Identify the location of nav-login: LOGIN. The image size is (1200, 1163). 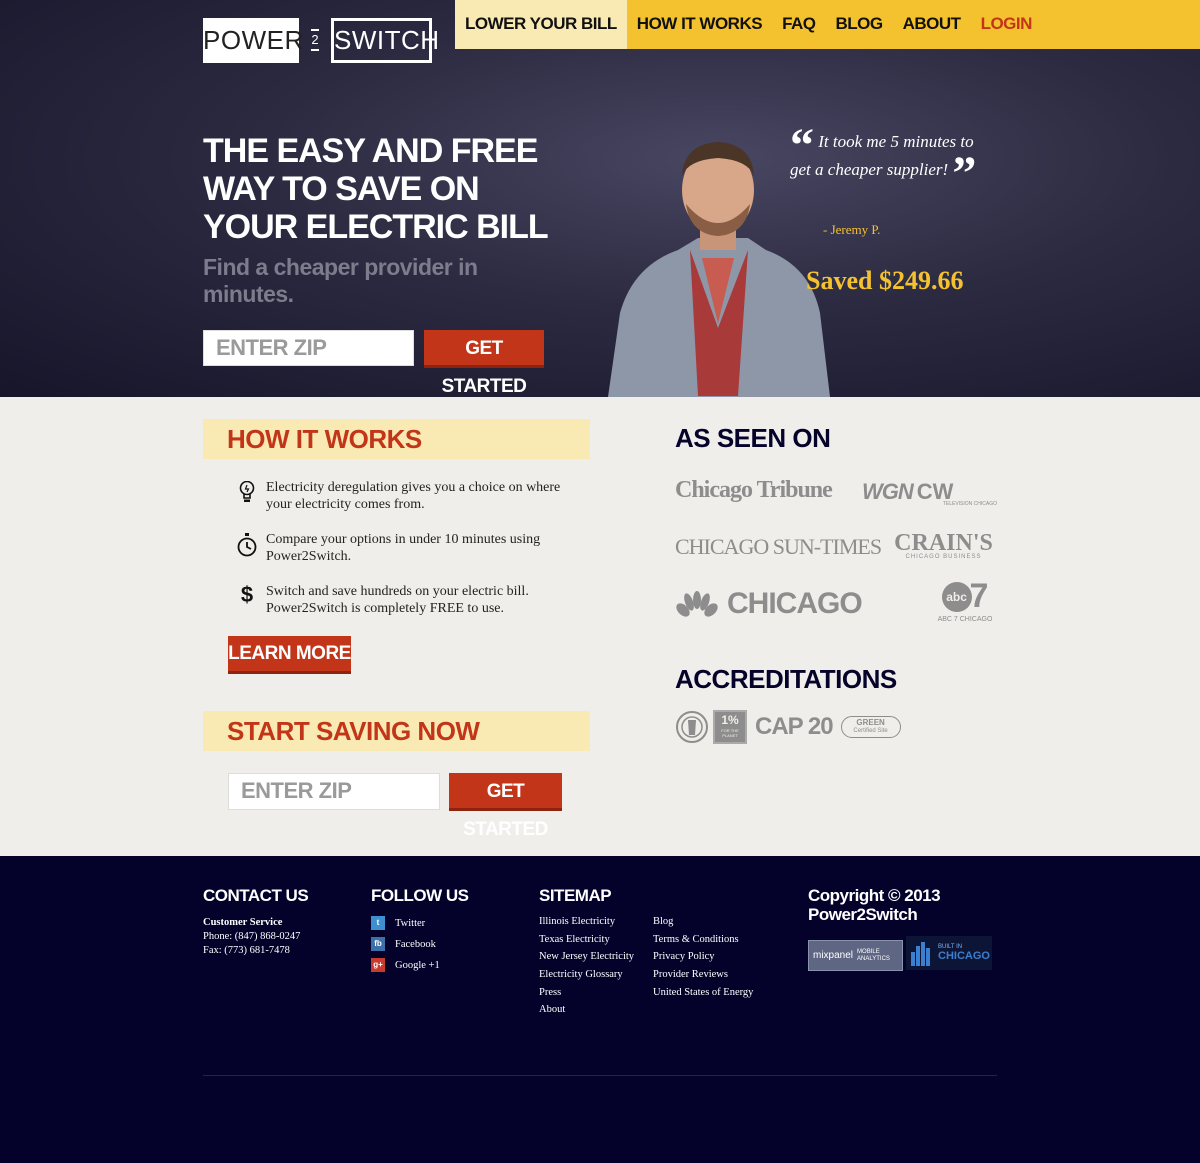
(1006, 24).